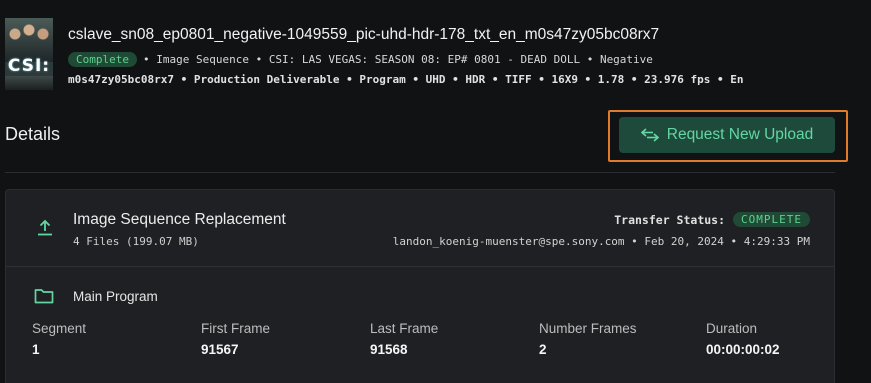 The image size is (871, 383). I want to click on column-header: Last Frame, so click(404, 328).